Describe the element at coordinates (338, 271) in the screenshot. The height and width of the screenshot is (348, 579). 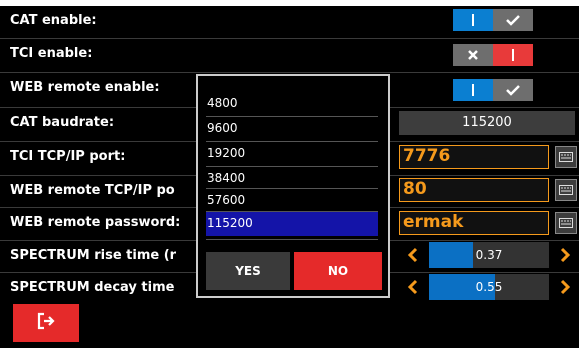
I see `no-button: NO` at that location.